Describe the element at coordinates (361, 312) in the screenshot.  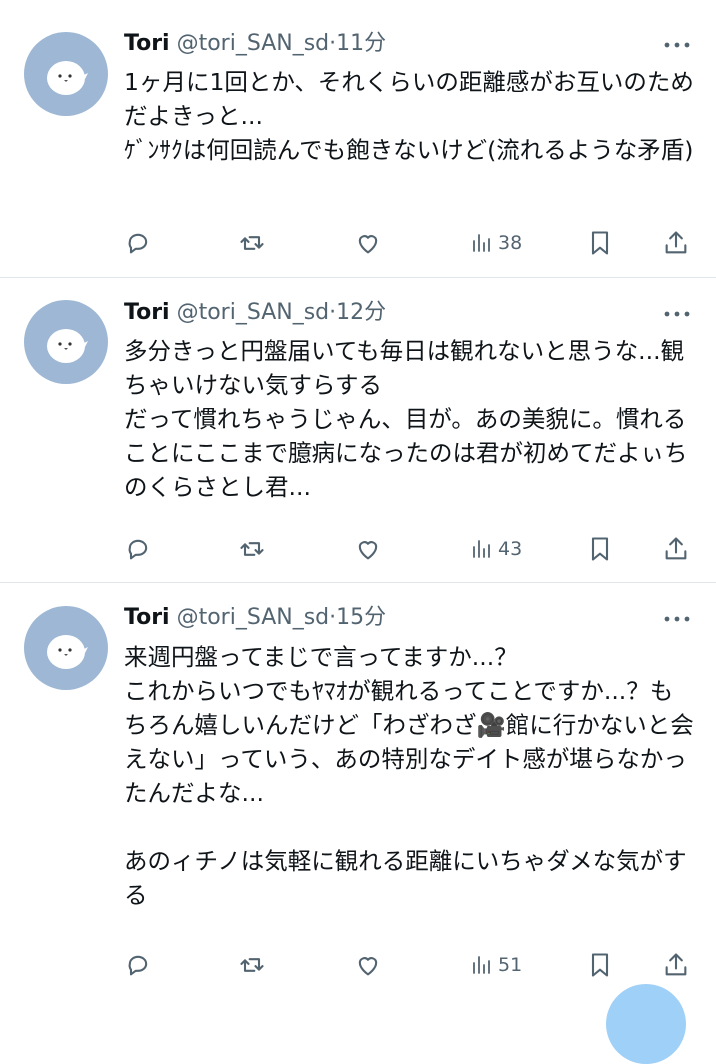
I see `timestamp: 12分` at that location.